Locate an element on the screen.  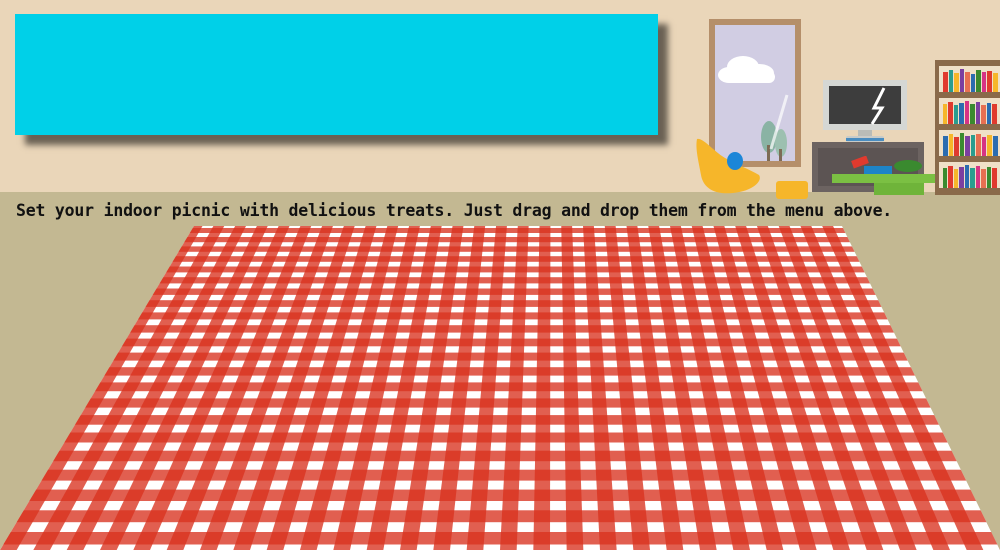
bookshelf-icon is located at coordinates (967, 127).